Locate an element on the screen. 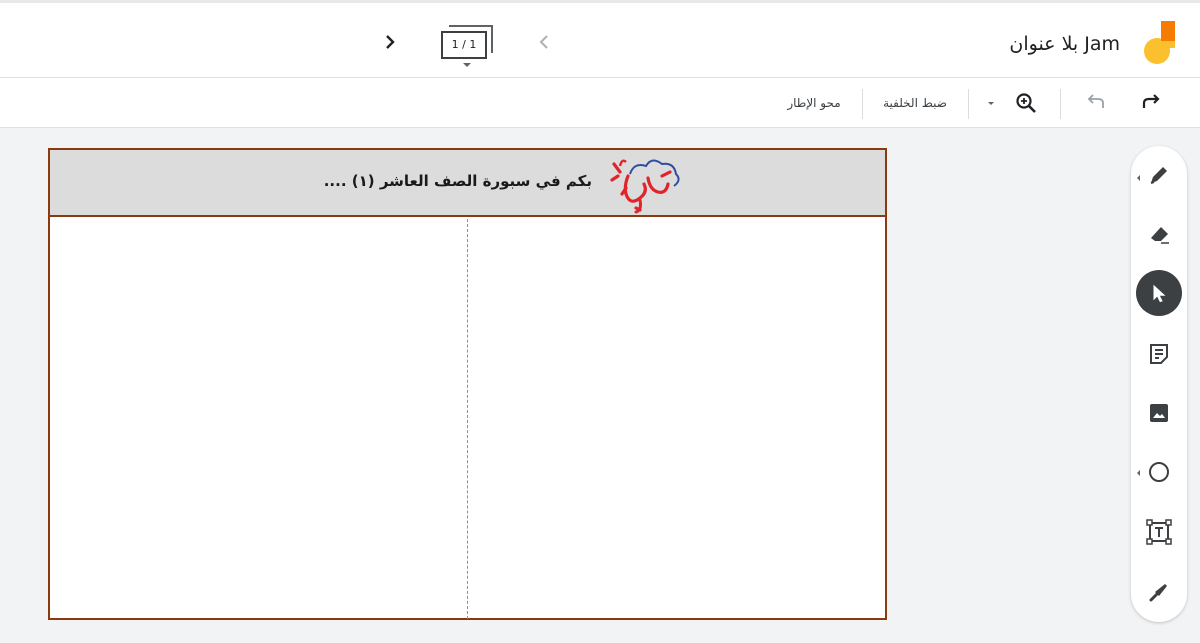 The height and width of the screenshot is (643, 1200). laser-tool-button is located at coordinates (1159, 592).